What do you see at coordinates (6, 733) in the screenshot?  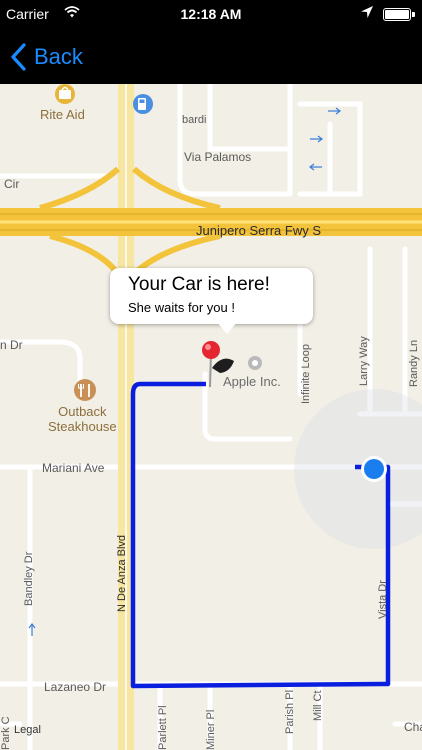 I see `road-park-c: Park C` at bounding box center [6, 733].